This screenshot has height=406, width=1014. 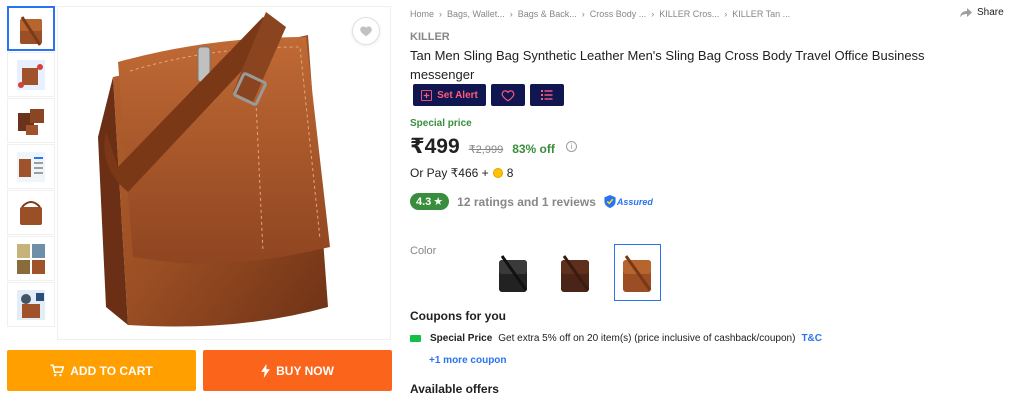 I want to click on assured-badge: Assured, so click(x=628, y=201).